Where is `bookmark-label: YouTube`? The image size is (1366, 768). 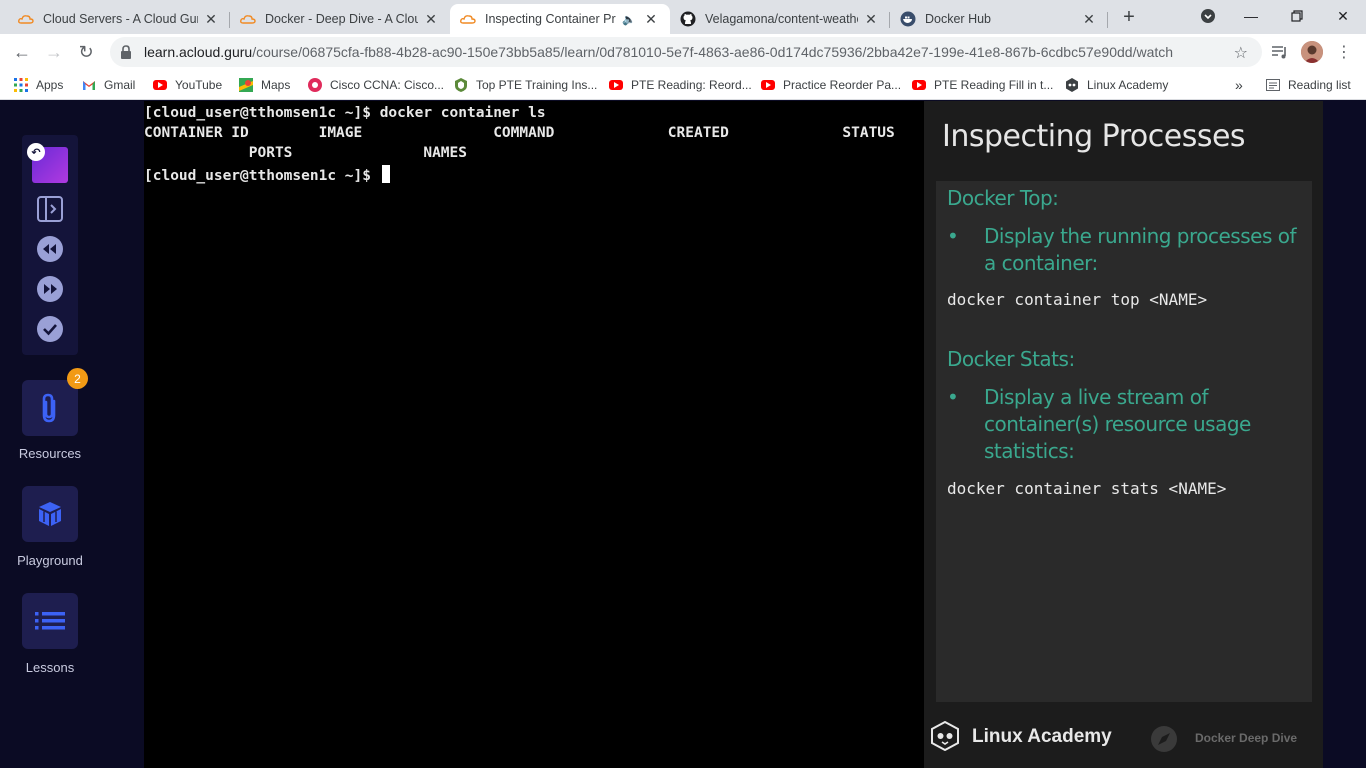
bookmark-label: YouTube is located at coordinates (199, 85).